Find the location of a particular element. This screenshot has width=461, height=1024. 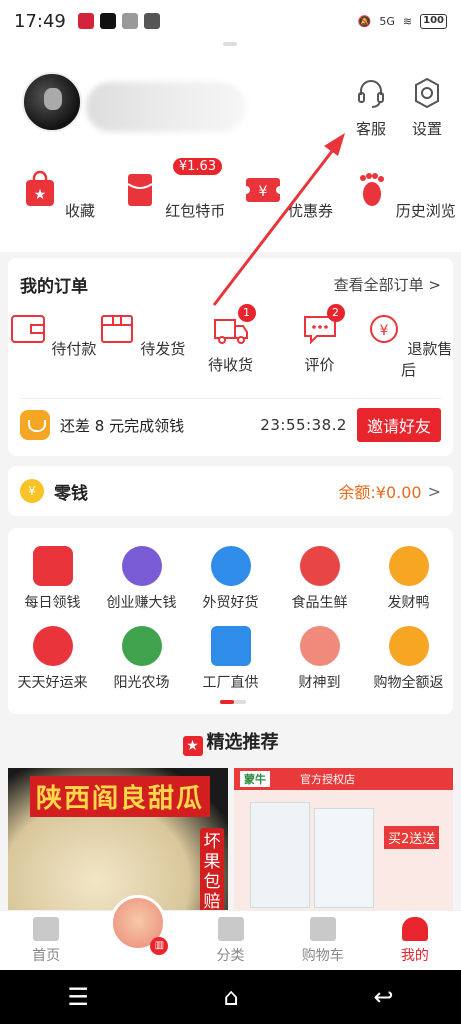

service-lucky-duck: 发财鸭 is located at coordinates (408, 580).